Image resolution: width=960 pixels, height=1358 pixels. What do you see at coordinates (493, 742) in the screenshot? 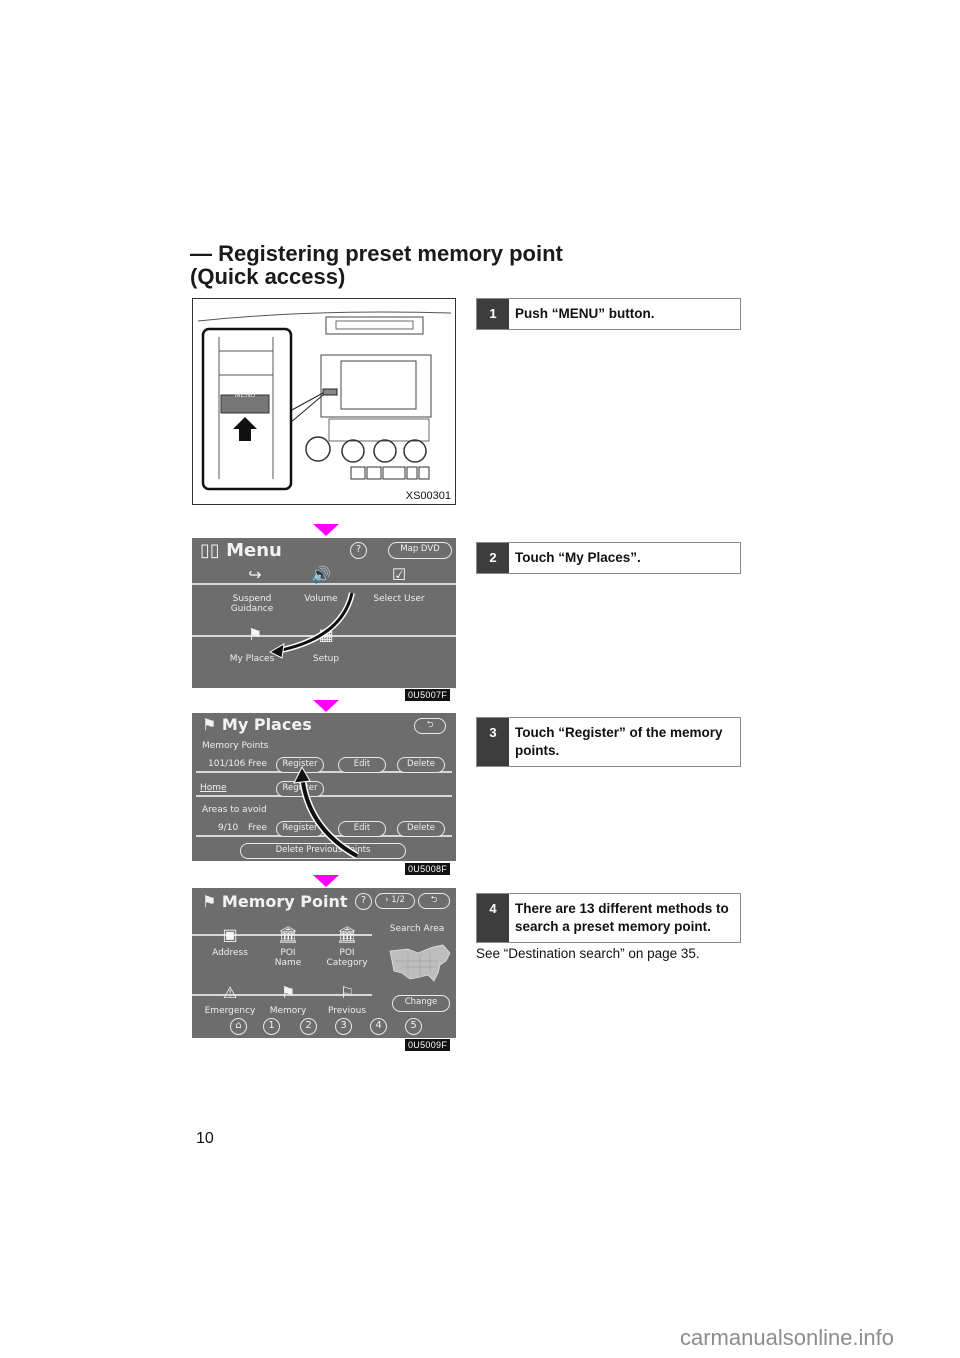
I see `step-number: 3` at bounding box center [493, 742].